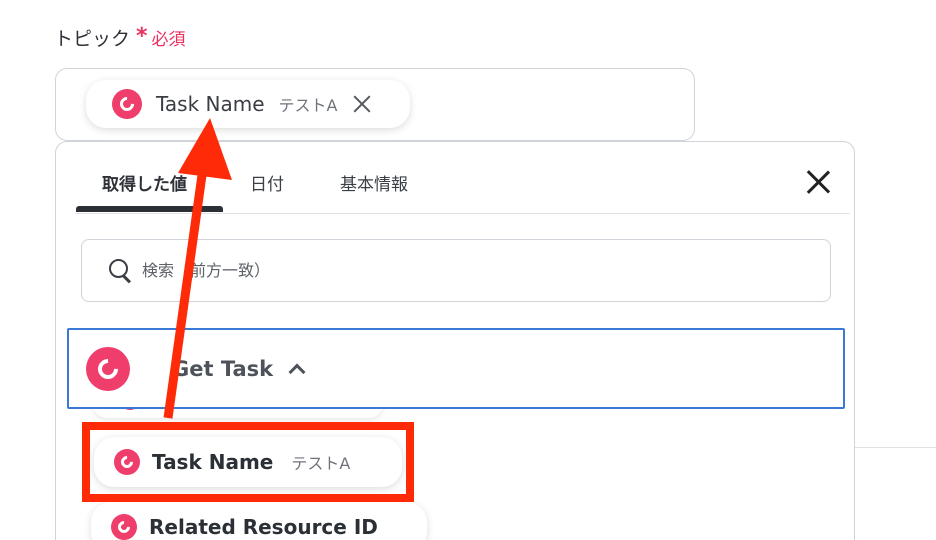 This screenshot has width=936, height=540. I want to click on list-item-related-resource-id: Related Resource ID, so click(259, 521).